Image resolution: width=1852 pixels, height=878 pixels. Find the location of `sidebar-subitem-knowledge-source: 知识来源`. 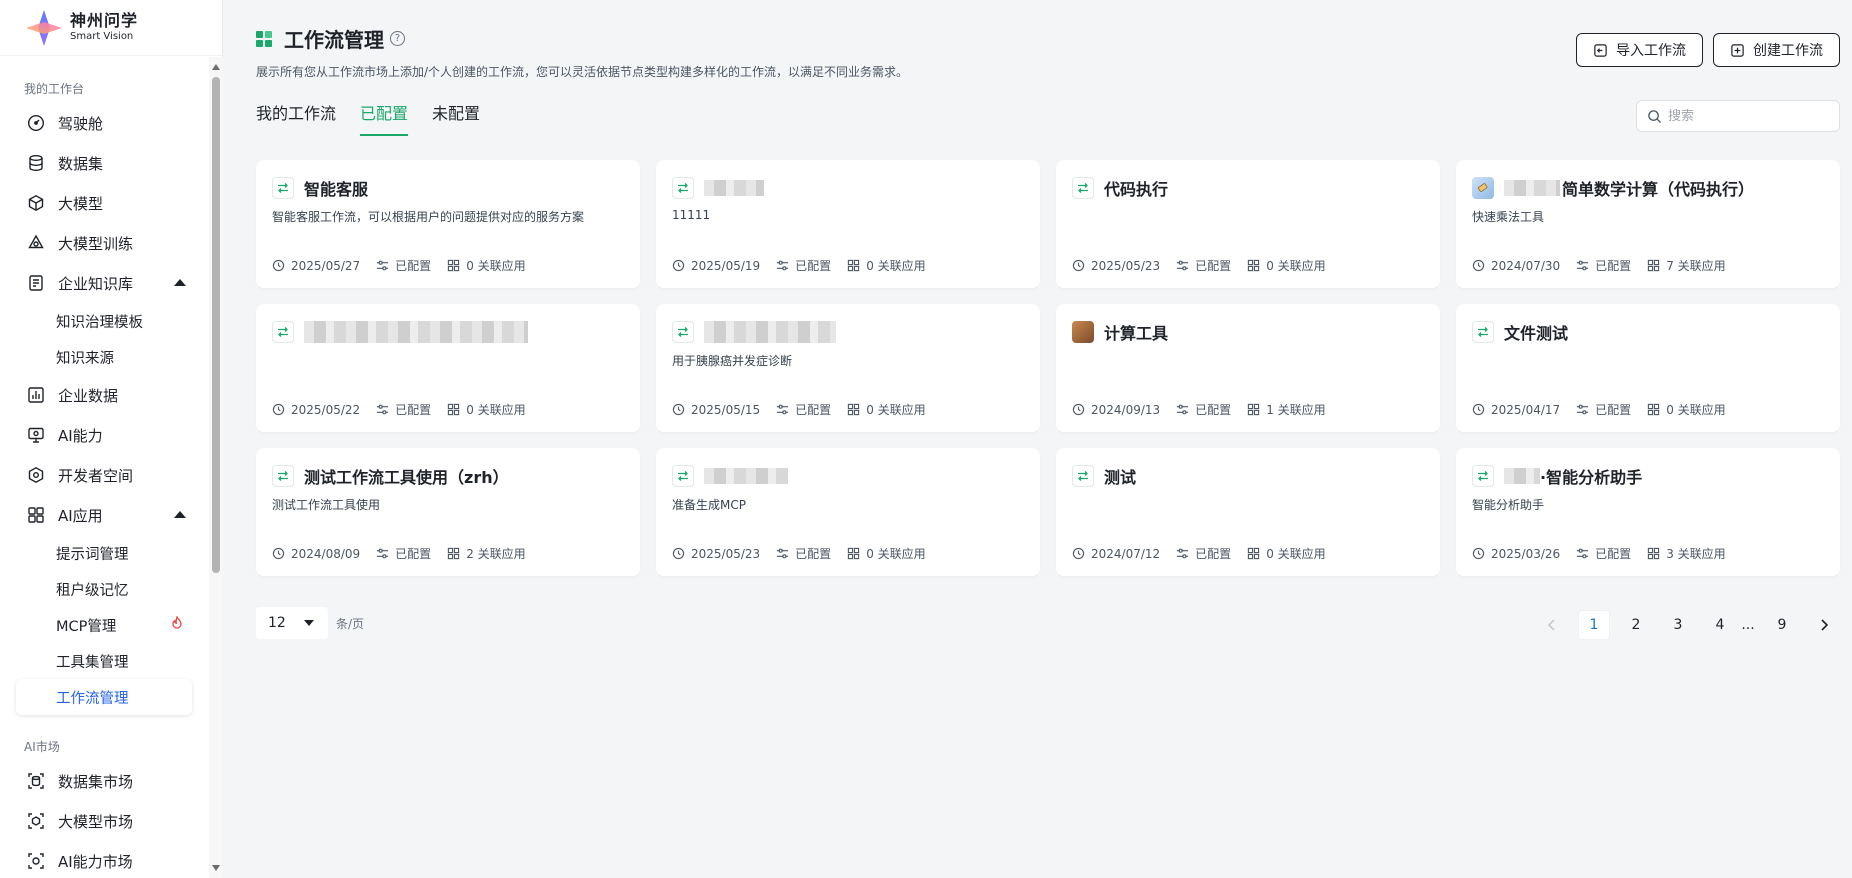

sidebar-subitem-knowledge-source: 知识来源 is located at coordinates (104, 357).